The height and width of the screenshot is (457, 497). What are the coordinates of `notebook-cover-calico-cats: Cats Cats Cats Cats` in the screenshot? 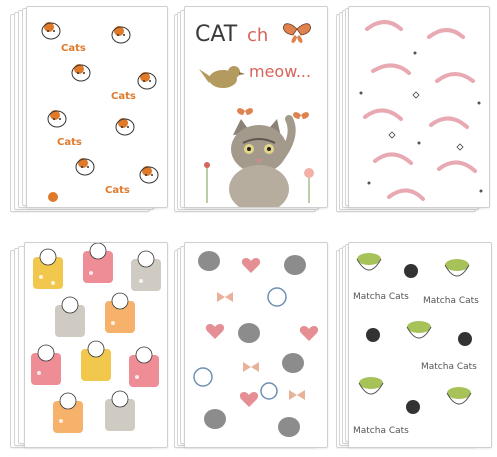 It's located at (97, 107).